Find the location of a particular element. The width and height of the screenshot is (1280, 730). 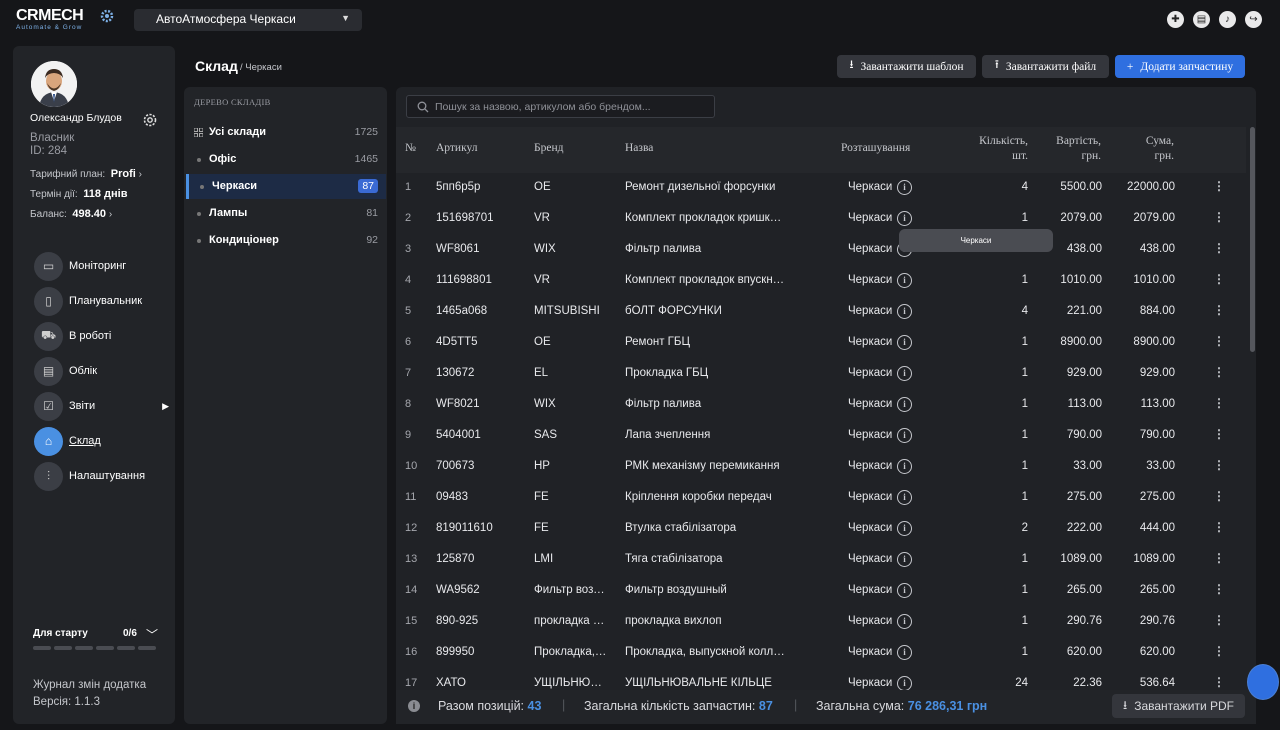

nav-item-accounting: ▤ Облік is located at coordinates (101, 371).